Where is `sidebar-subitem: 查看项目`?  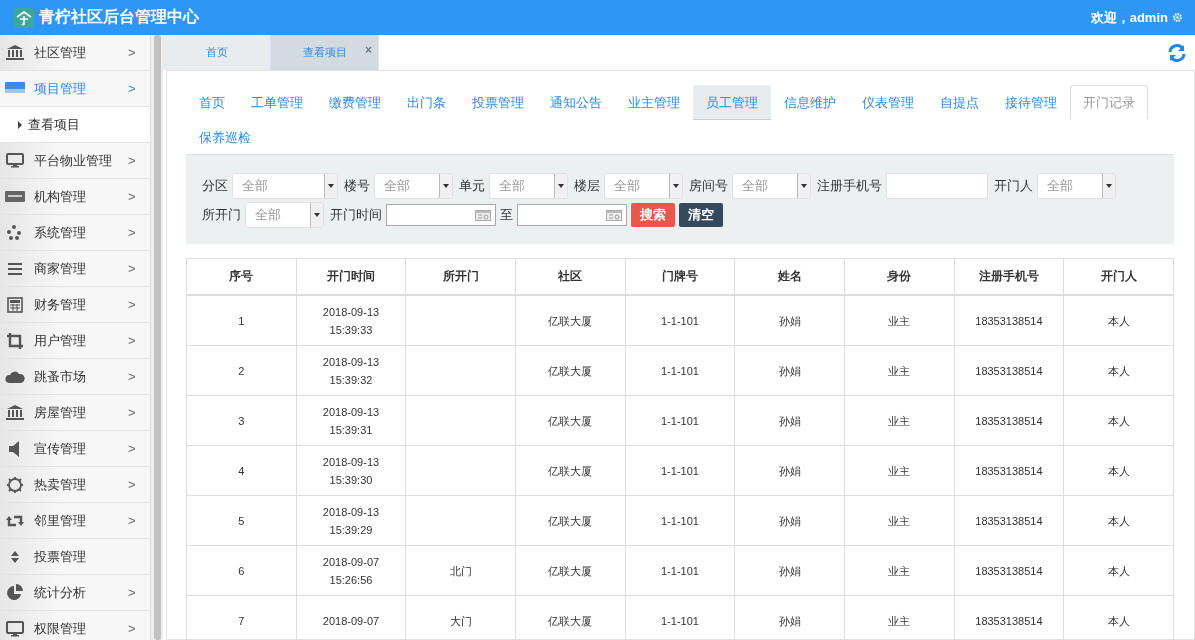 sidebar-subitem: 查看项目 is located at coordinates (75, 125).